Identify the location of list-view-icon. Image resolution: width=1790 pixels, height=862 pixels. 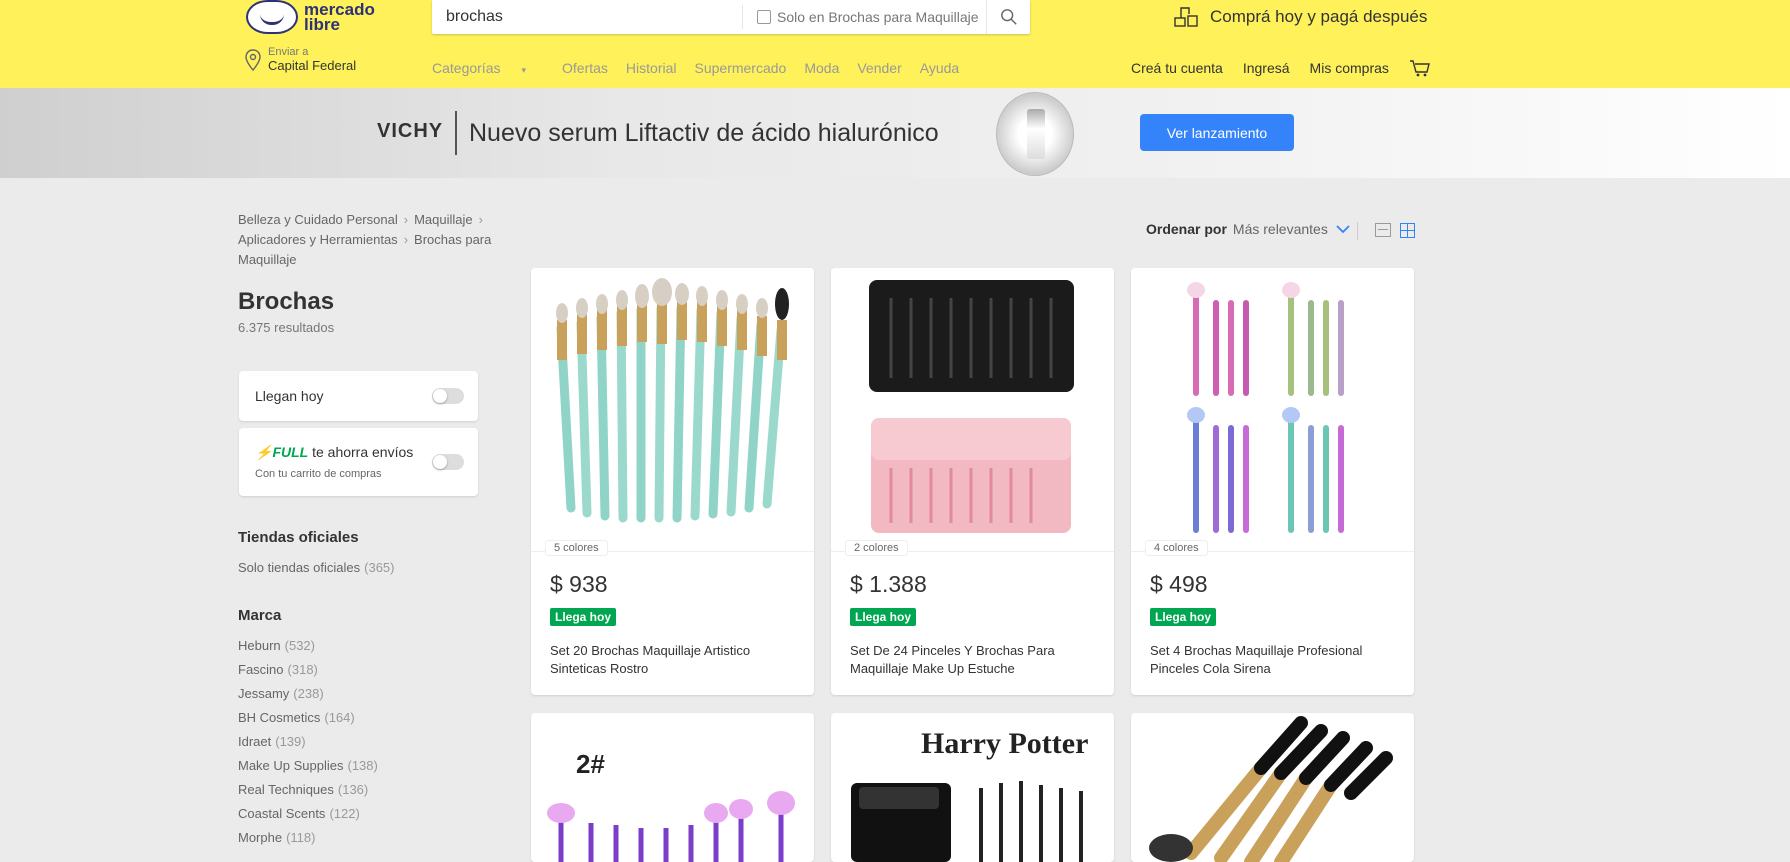
(1383, 230).